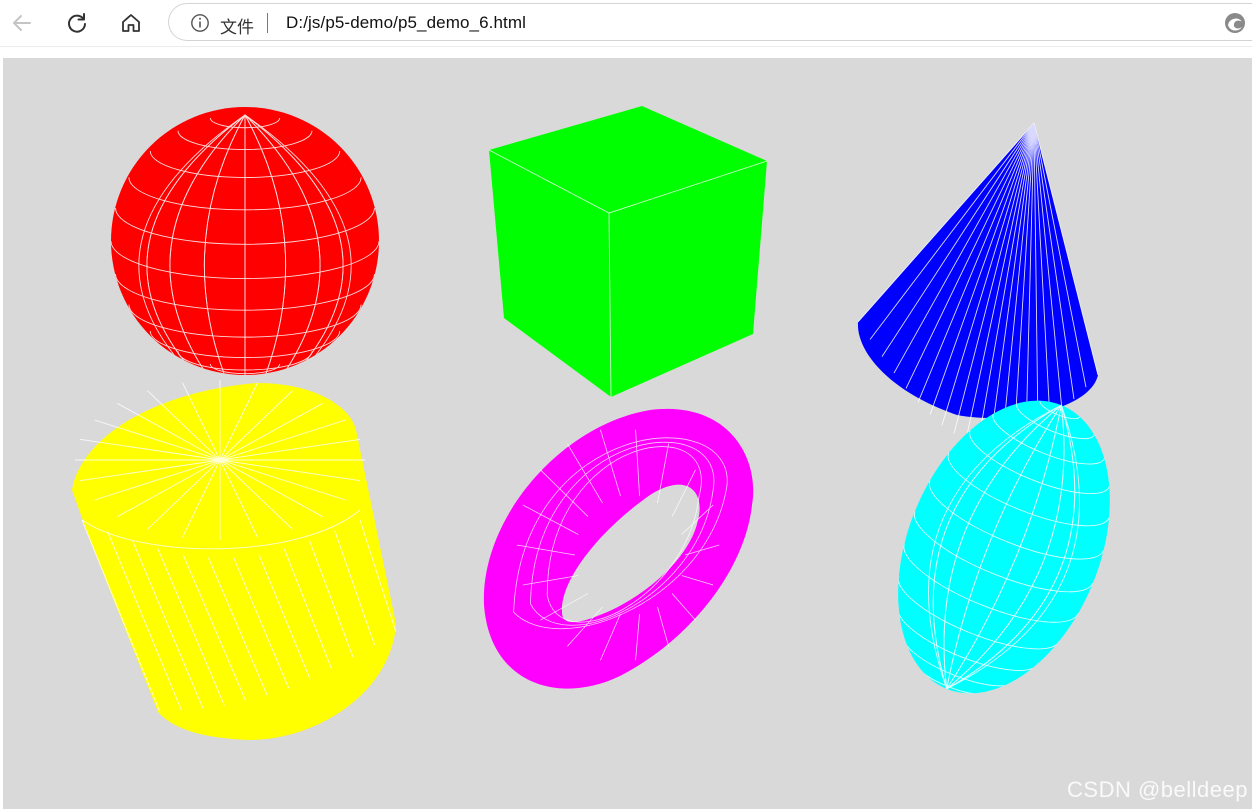 This screenshot has height=809, width=1252. I want to click on cylinder-shape, so click(234, 560).